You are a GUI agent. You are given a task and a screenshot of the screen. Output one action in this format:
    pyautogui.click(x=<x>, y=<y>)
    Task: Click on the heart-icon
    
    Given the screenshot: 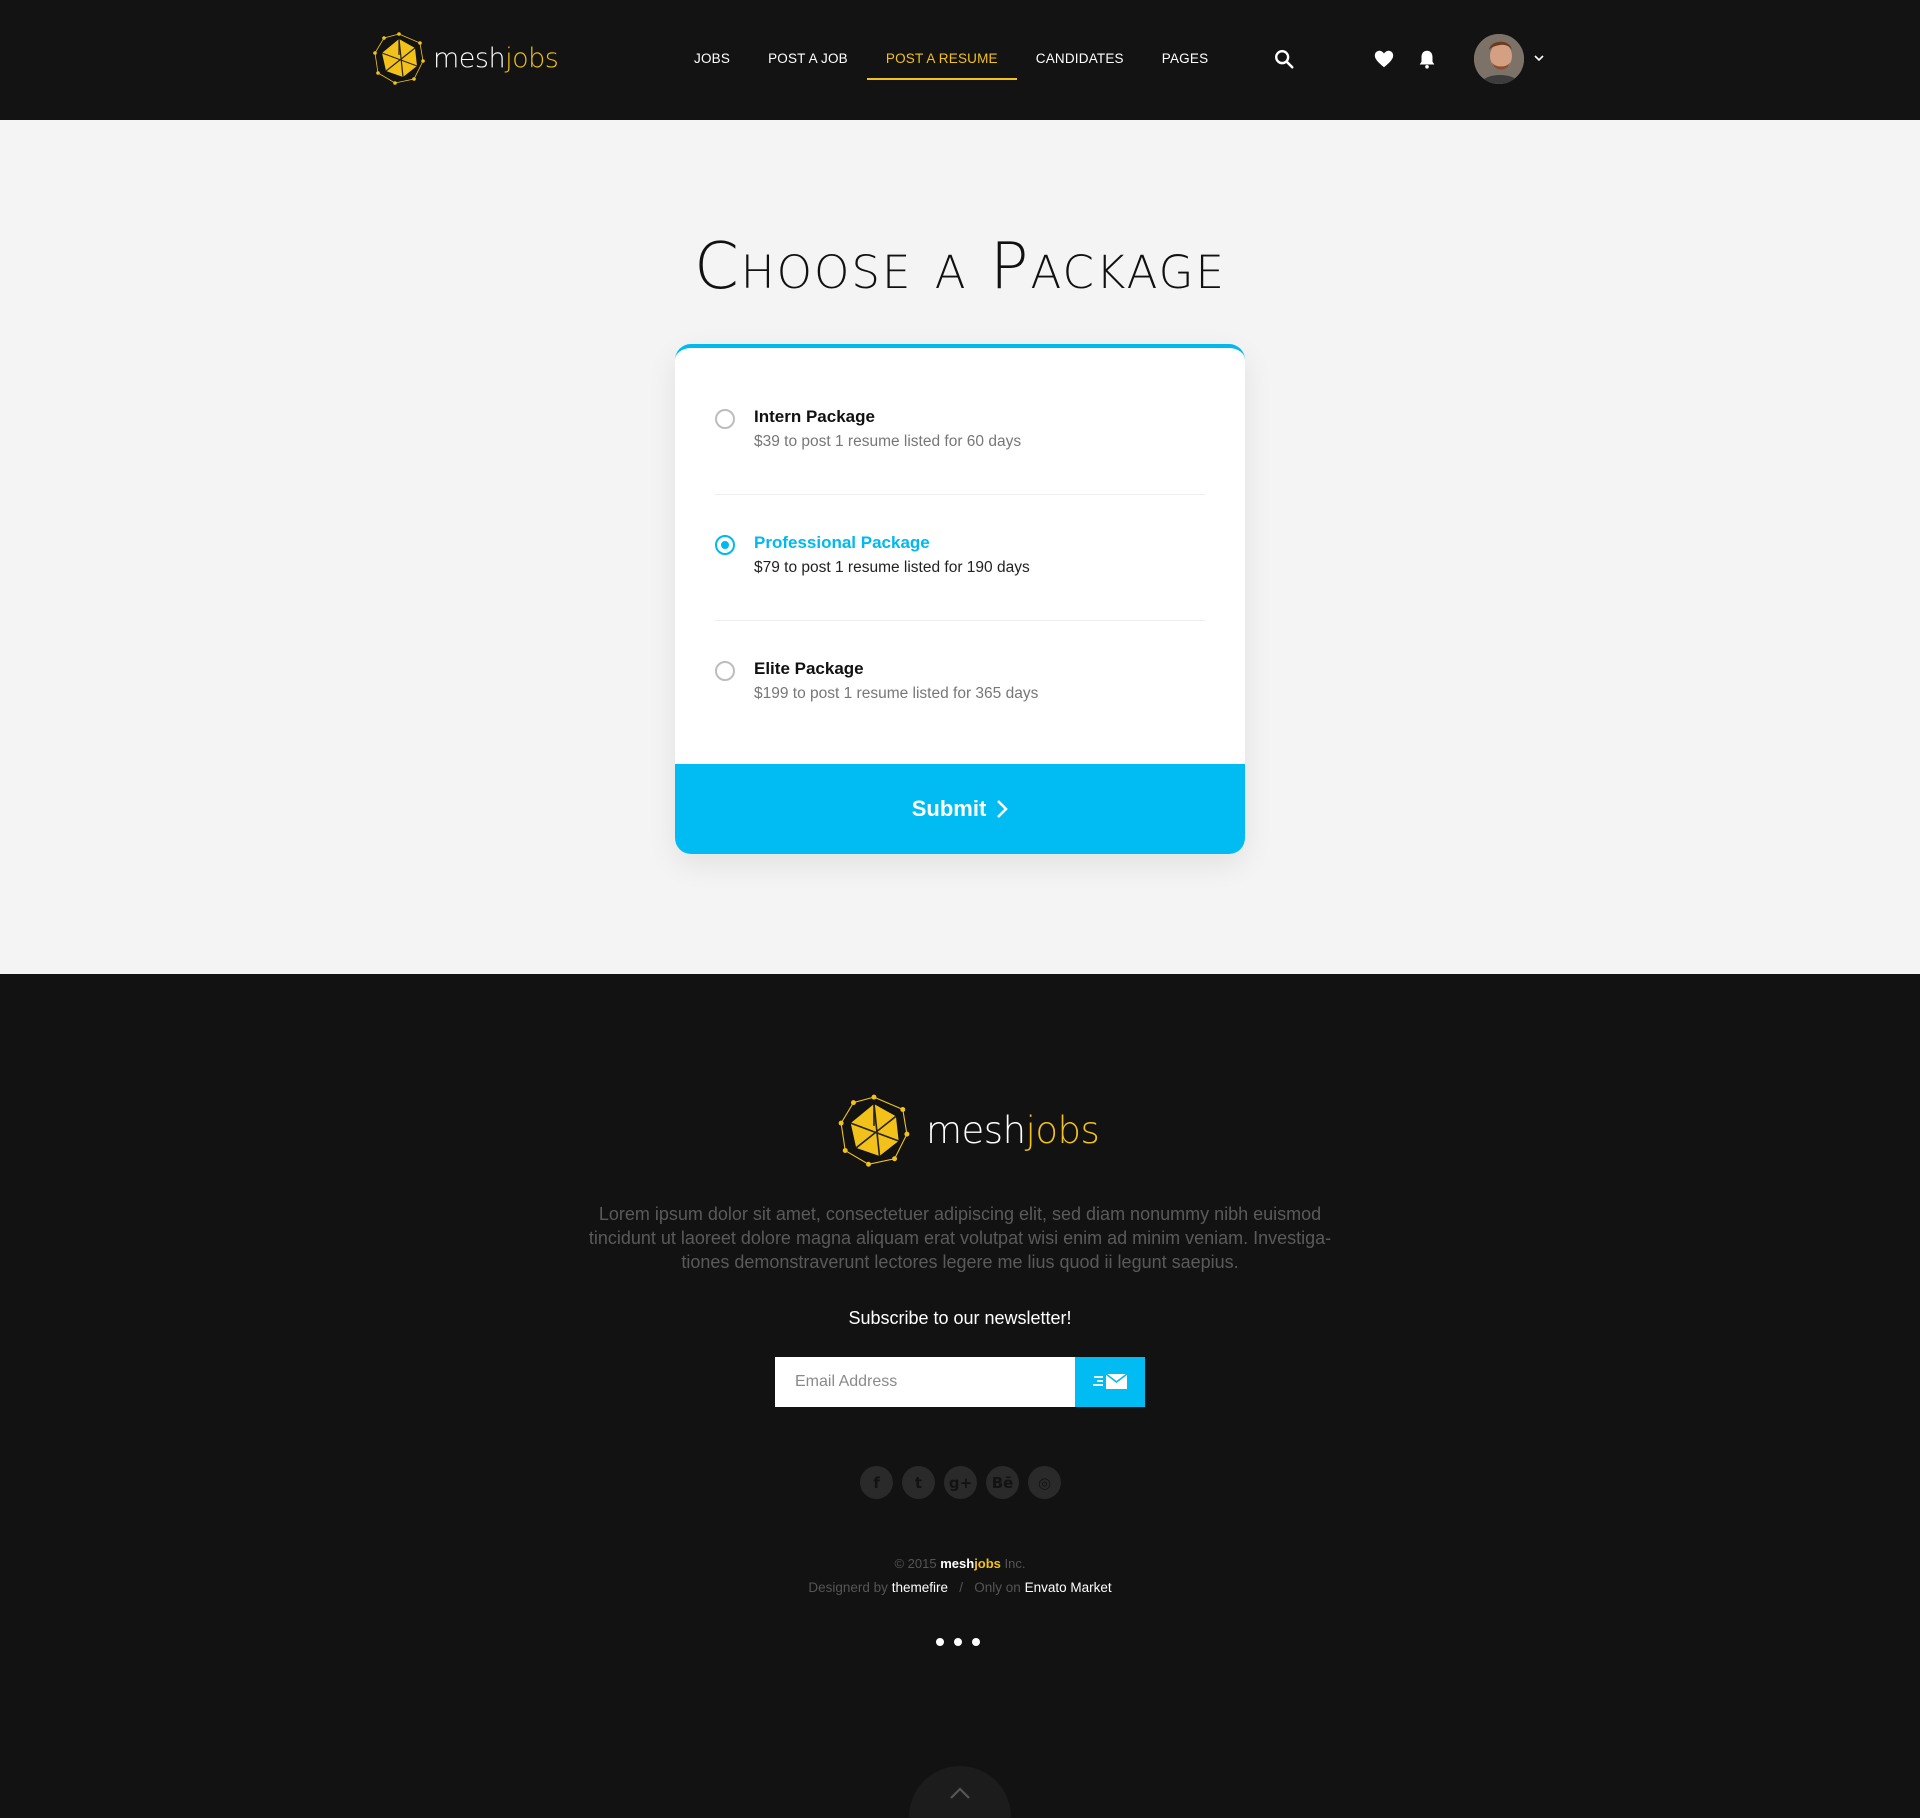 What is the action you would take?
    pyautogui.click(x=1384, y=59)
    